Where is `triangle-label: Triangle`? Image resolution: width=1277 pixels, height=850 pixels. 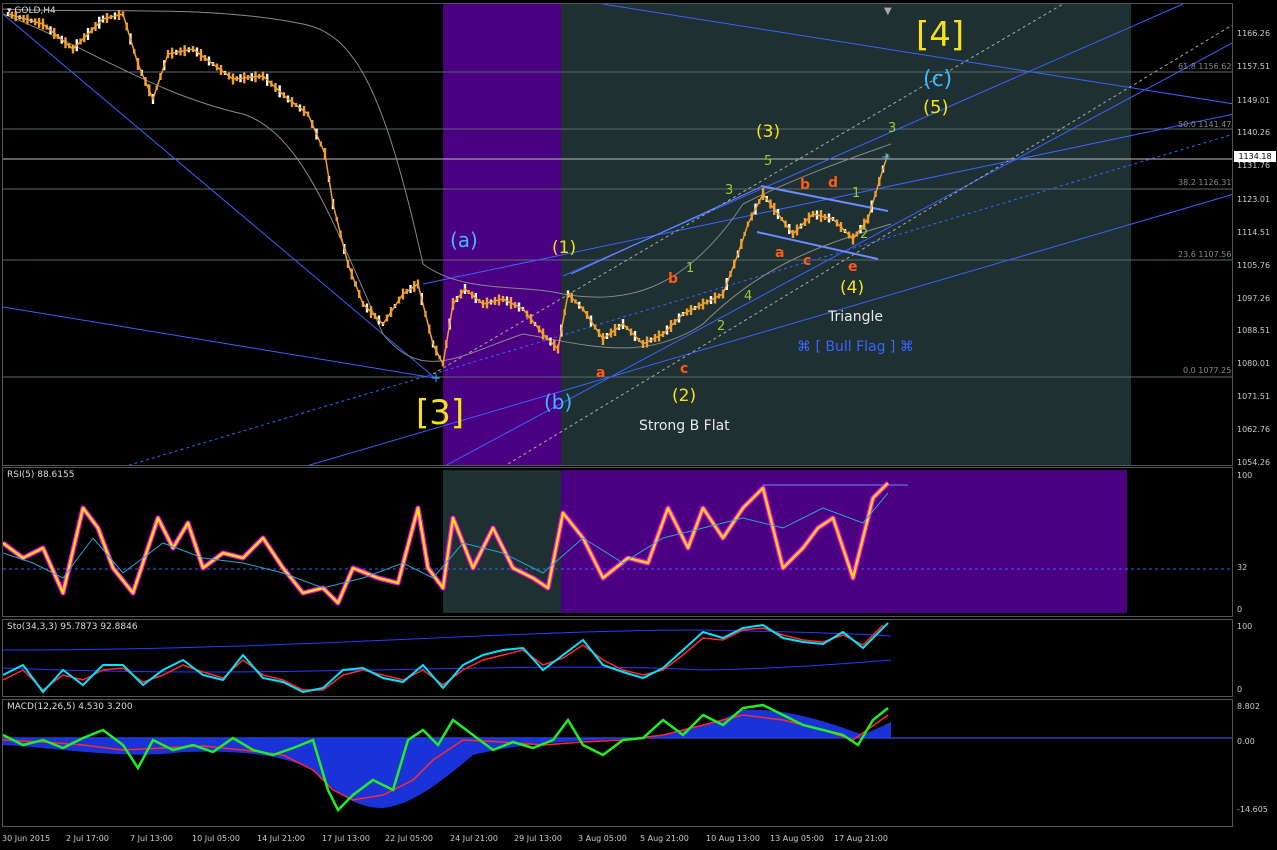
triangle-label: Triangle is located at coordinates (855, 317).